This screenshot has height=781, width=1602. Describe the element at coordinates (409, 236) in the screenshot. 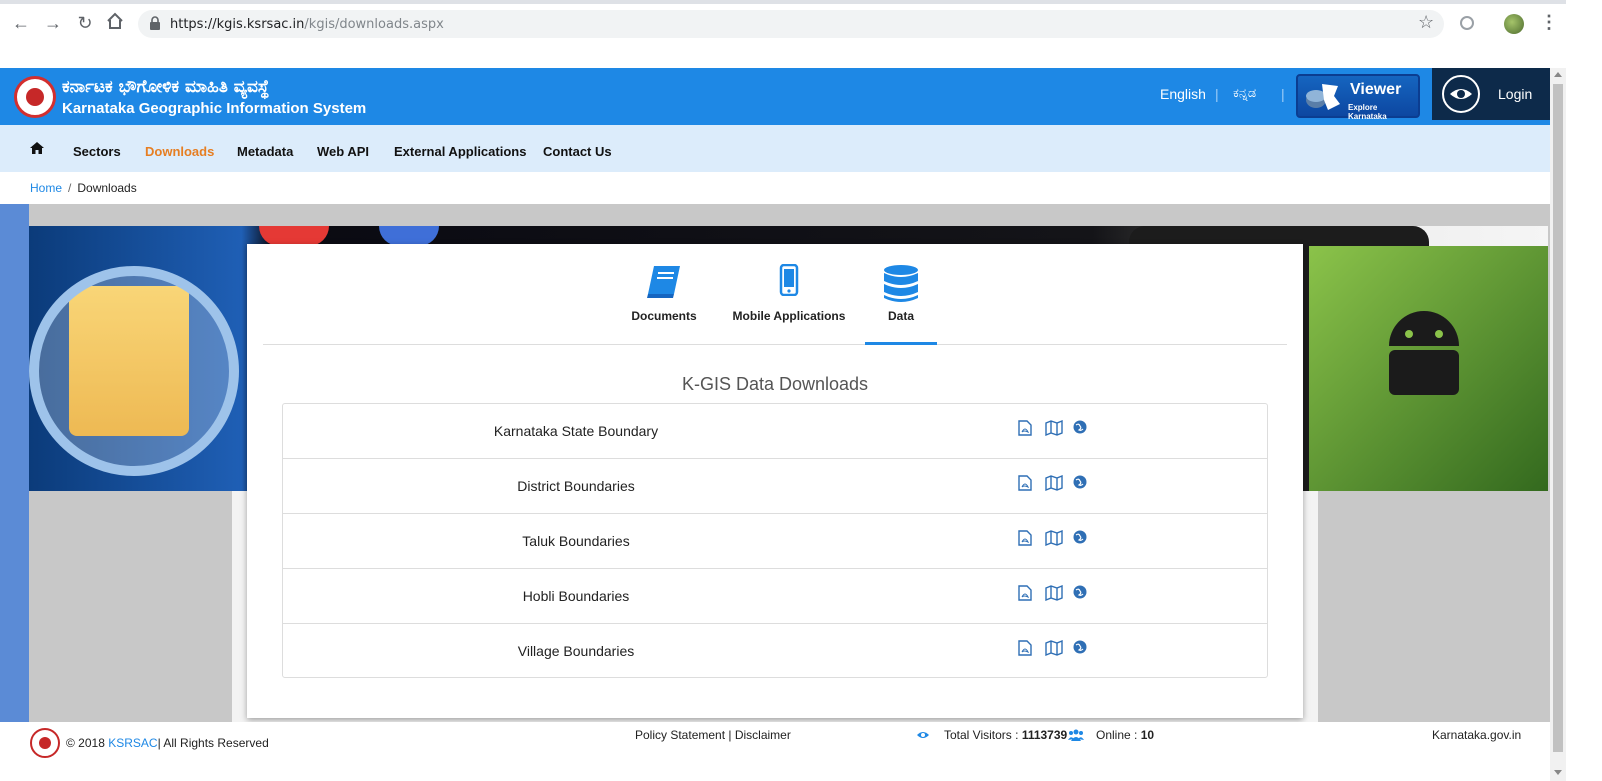

I see `android-badge-illustration` at that location.